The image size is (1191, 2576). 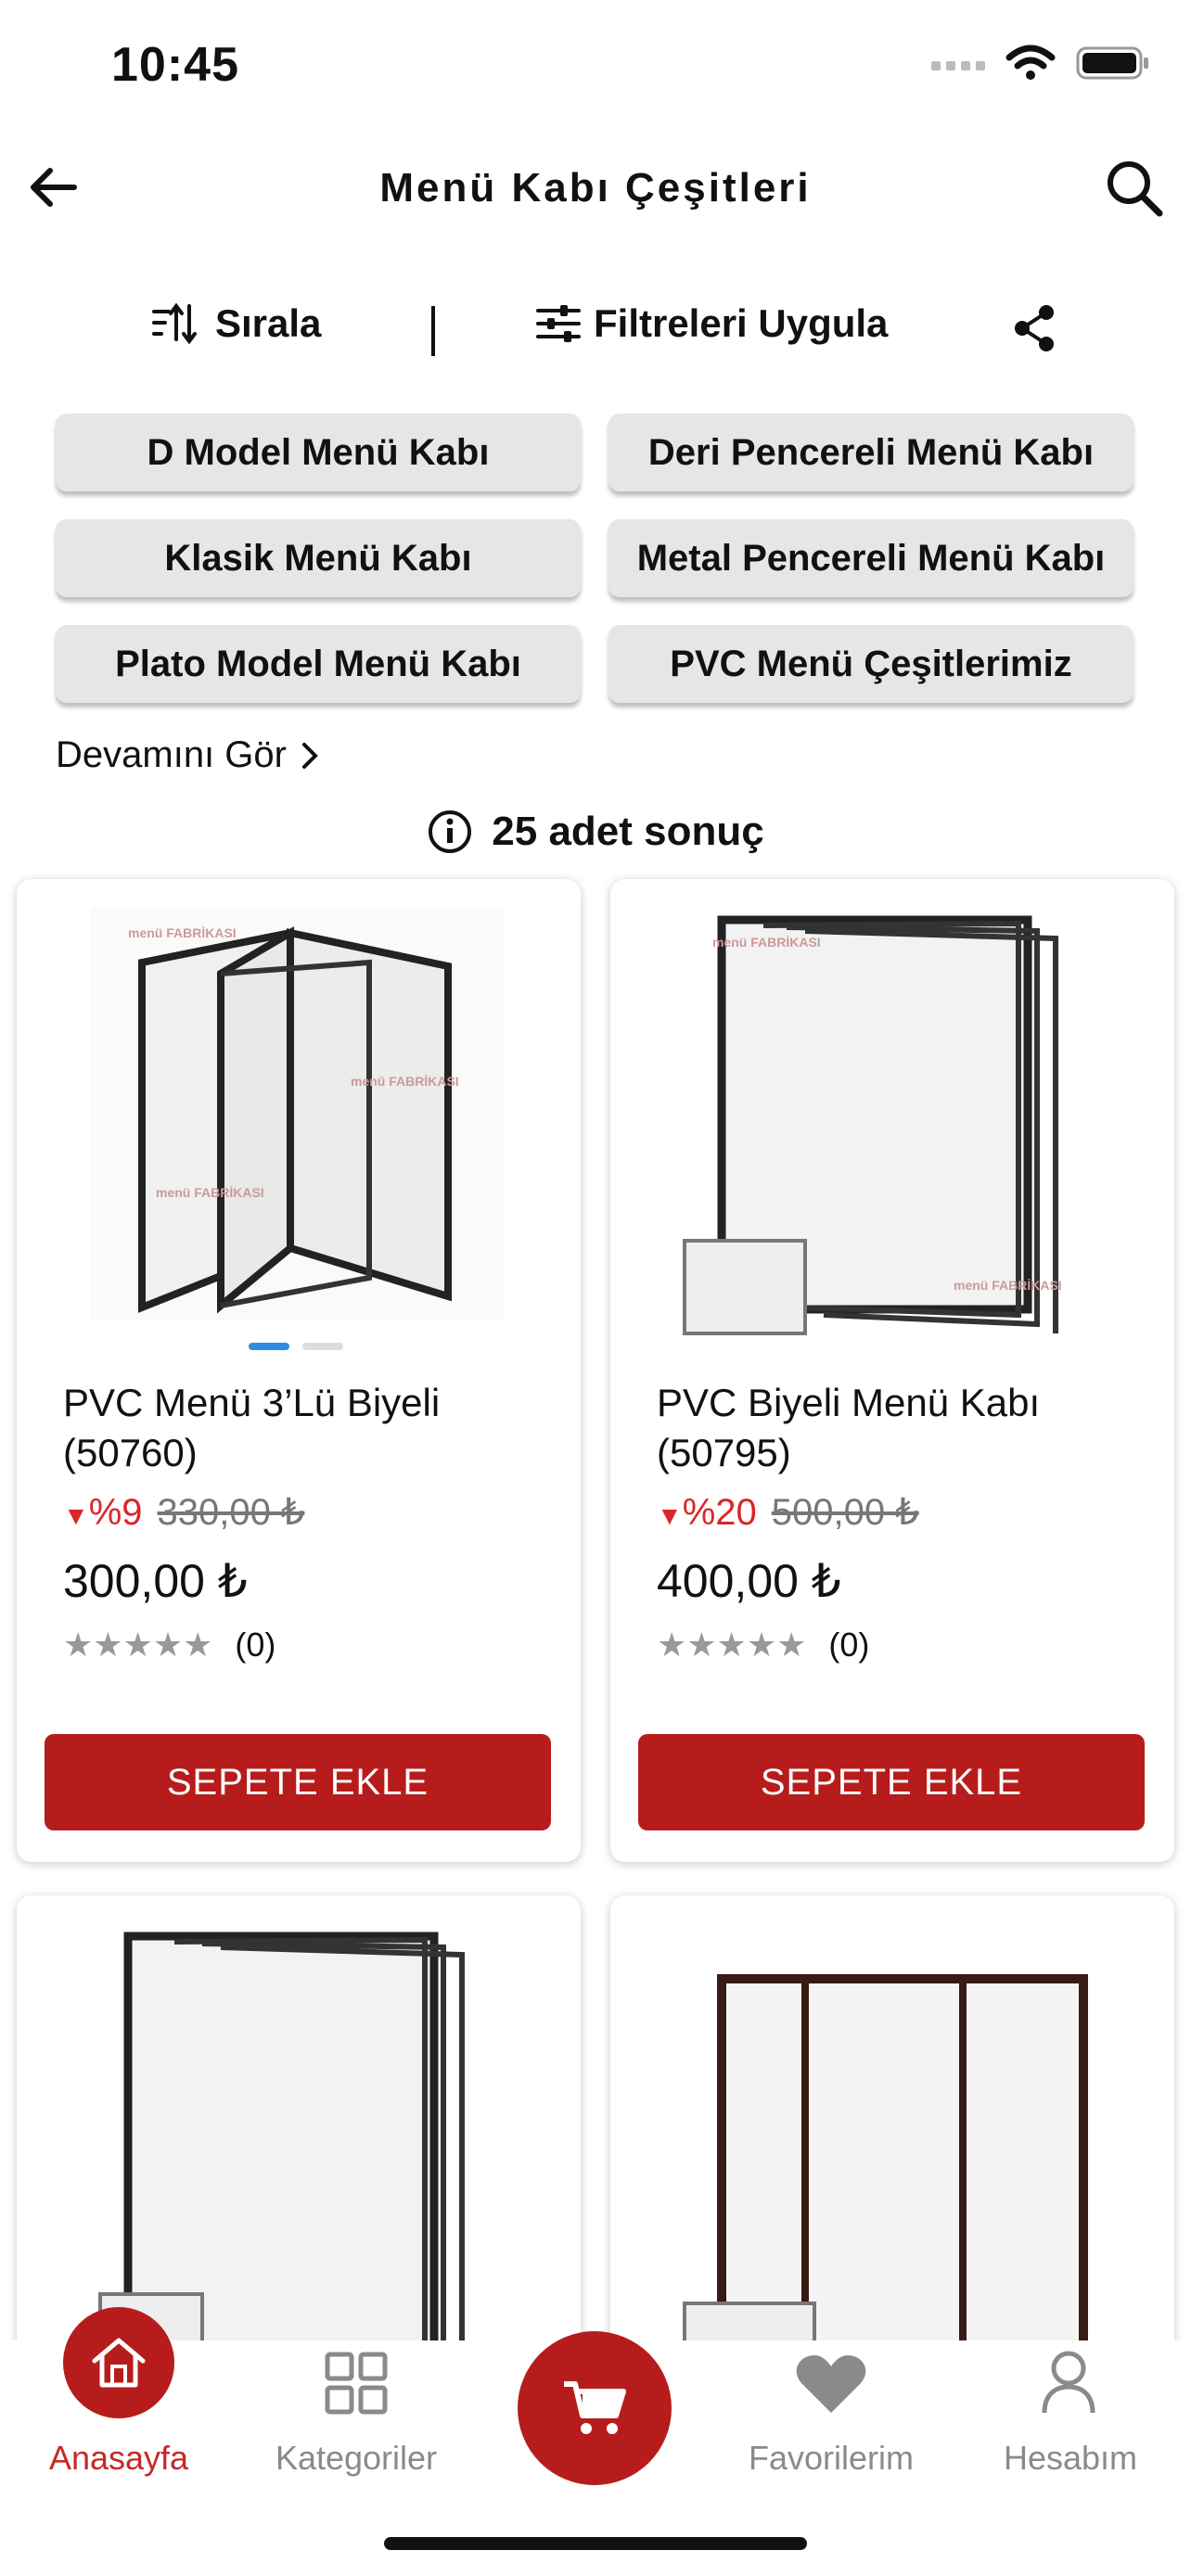 What do you see at coordinates (1030, 62) in the screenshot?
I see `wifi-icon` at bounding box center [1030, 62].